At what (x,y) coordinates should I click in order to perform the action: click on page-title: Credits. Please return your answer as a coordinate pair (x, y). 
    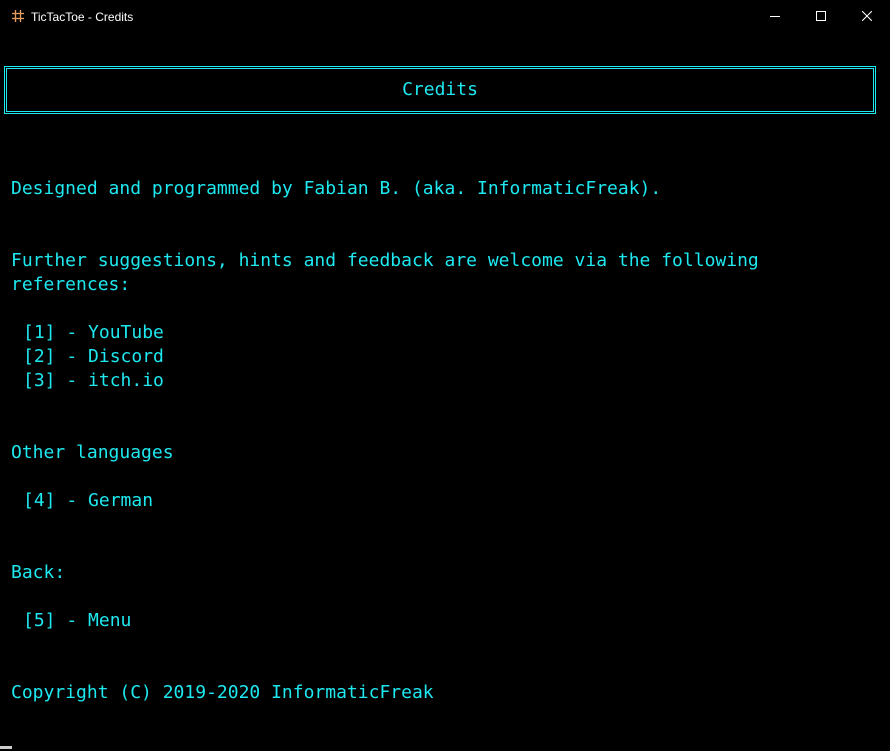
    Looking at the image, I should click on (440, 89).